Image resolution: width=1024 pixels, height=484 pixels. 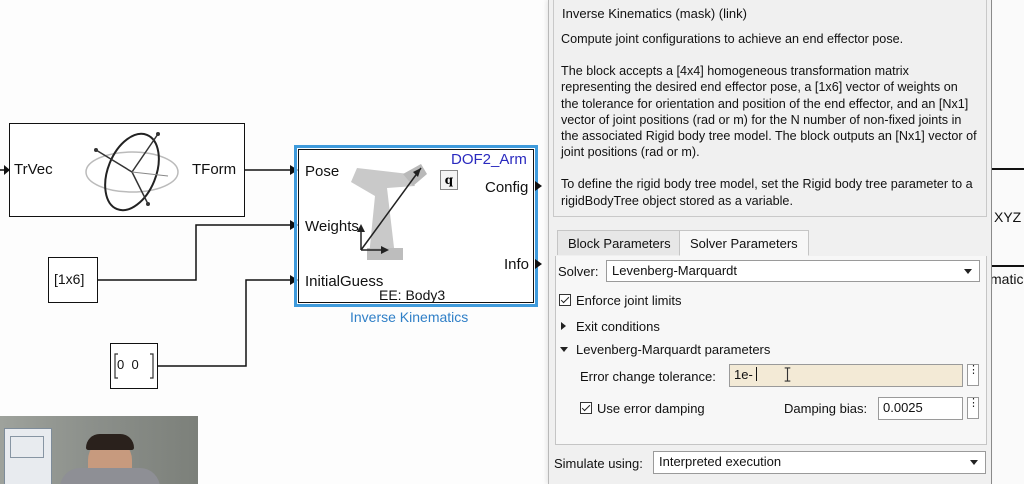 I want to click on config-port-label: Config, so click(x=507, y=187).